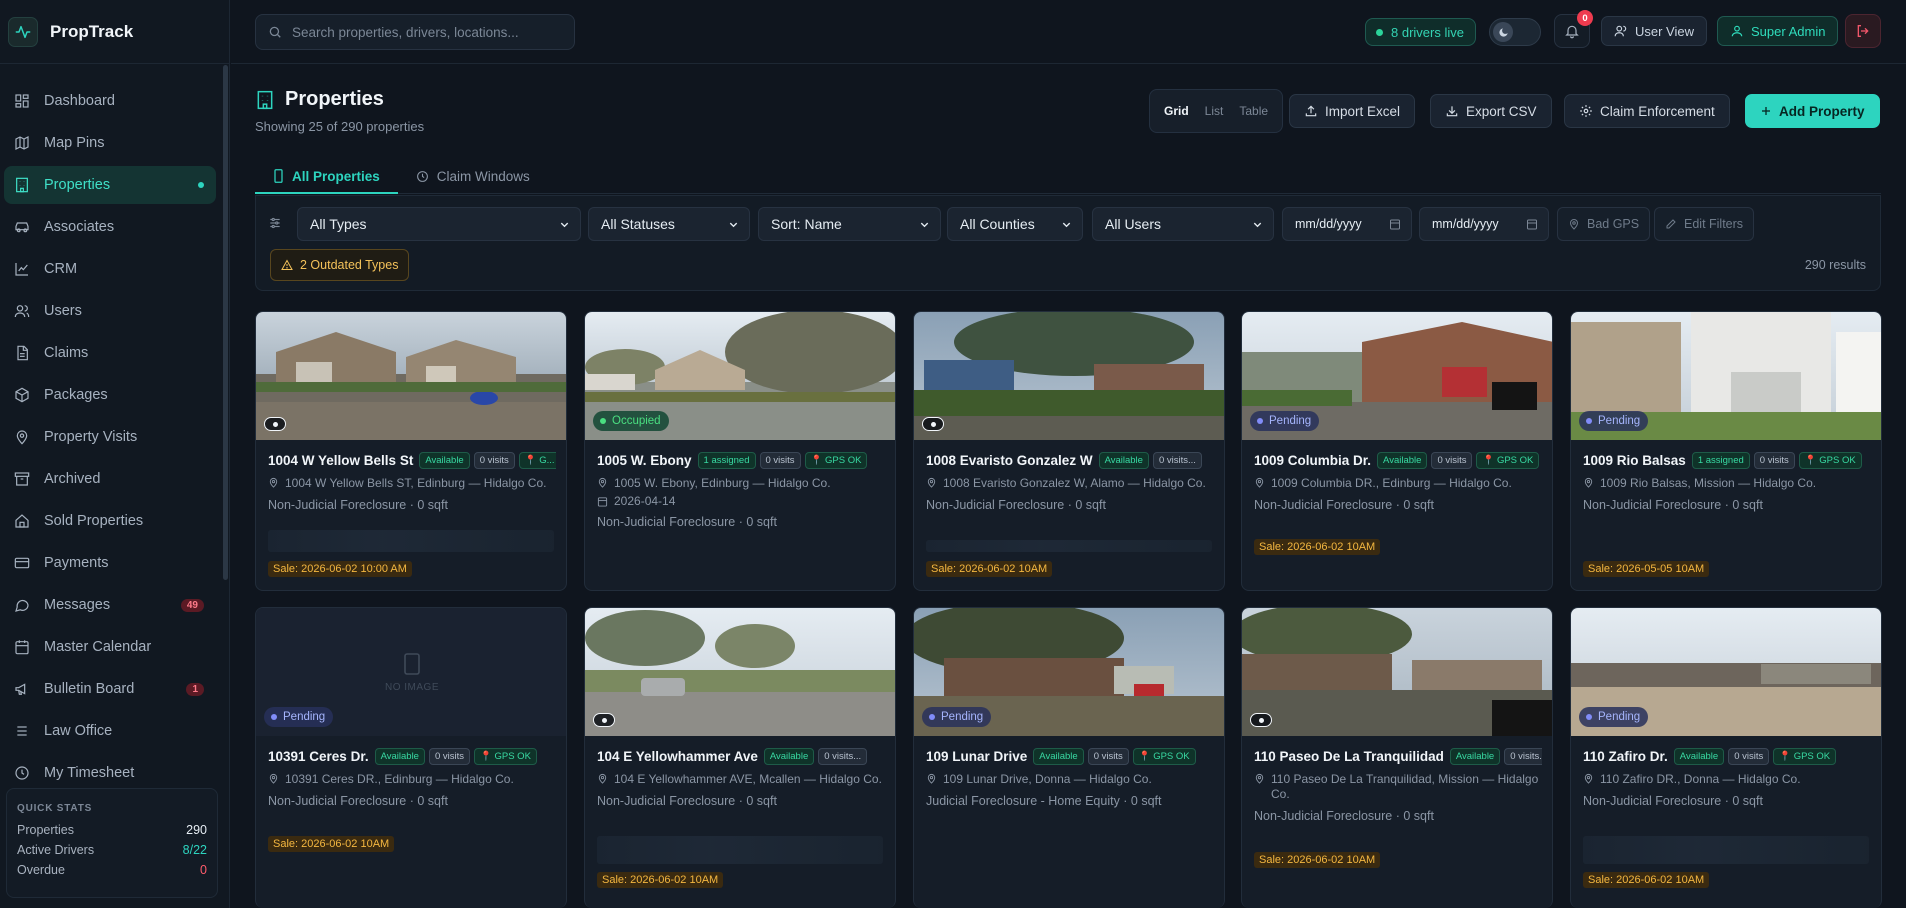  I want to click on sort-select: Sort: Name, so click(849, 224).